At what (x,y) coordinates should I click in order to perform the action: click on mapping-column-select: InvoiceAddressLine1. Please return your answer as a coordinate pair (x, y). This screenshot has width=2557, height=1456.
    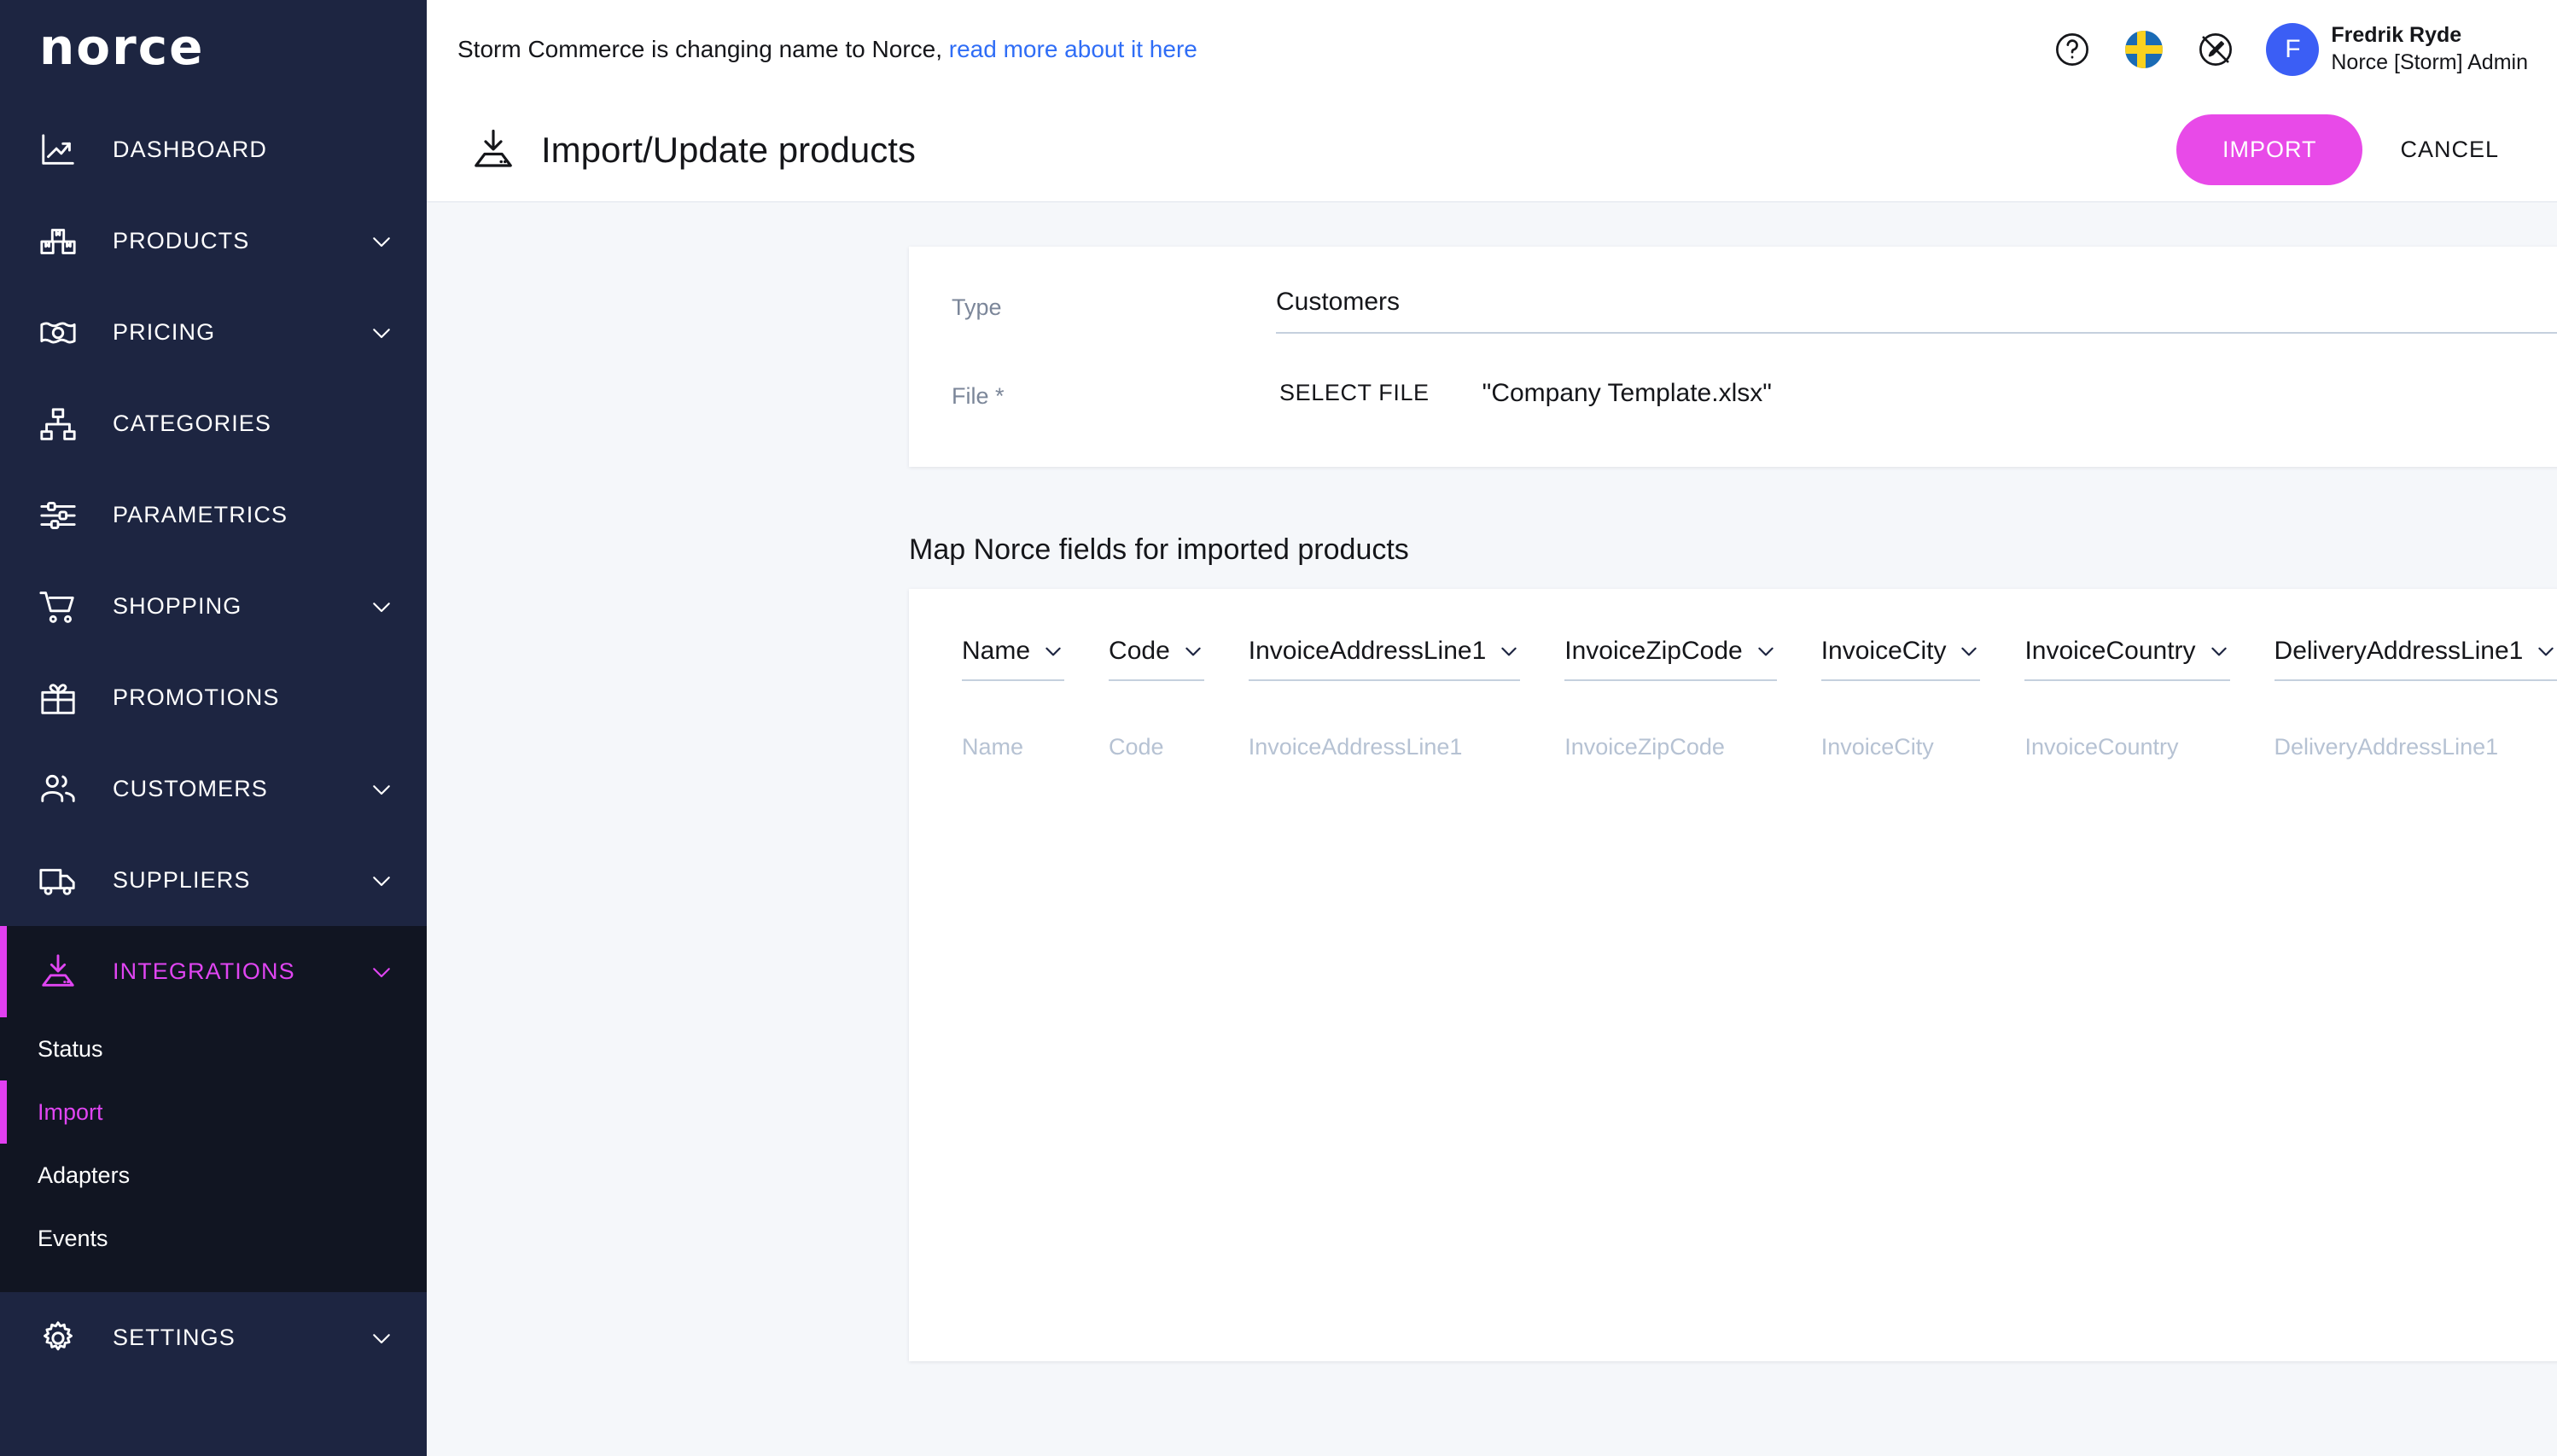
    Looking at the image, I should click on (1385, 659).